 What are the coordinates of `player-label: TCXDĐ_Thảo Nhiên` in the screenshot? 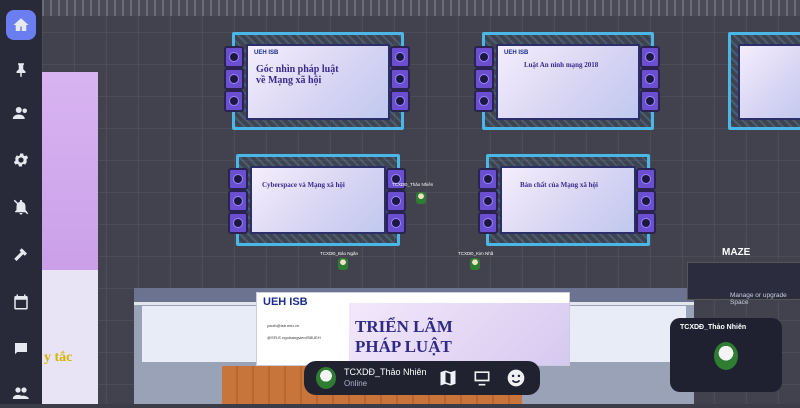 It's located at (413, 184).